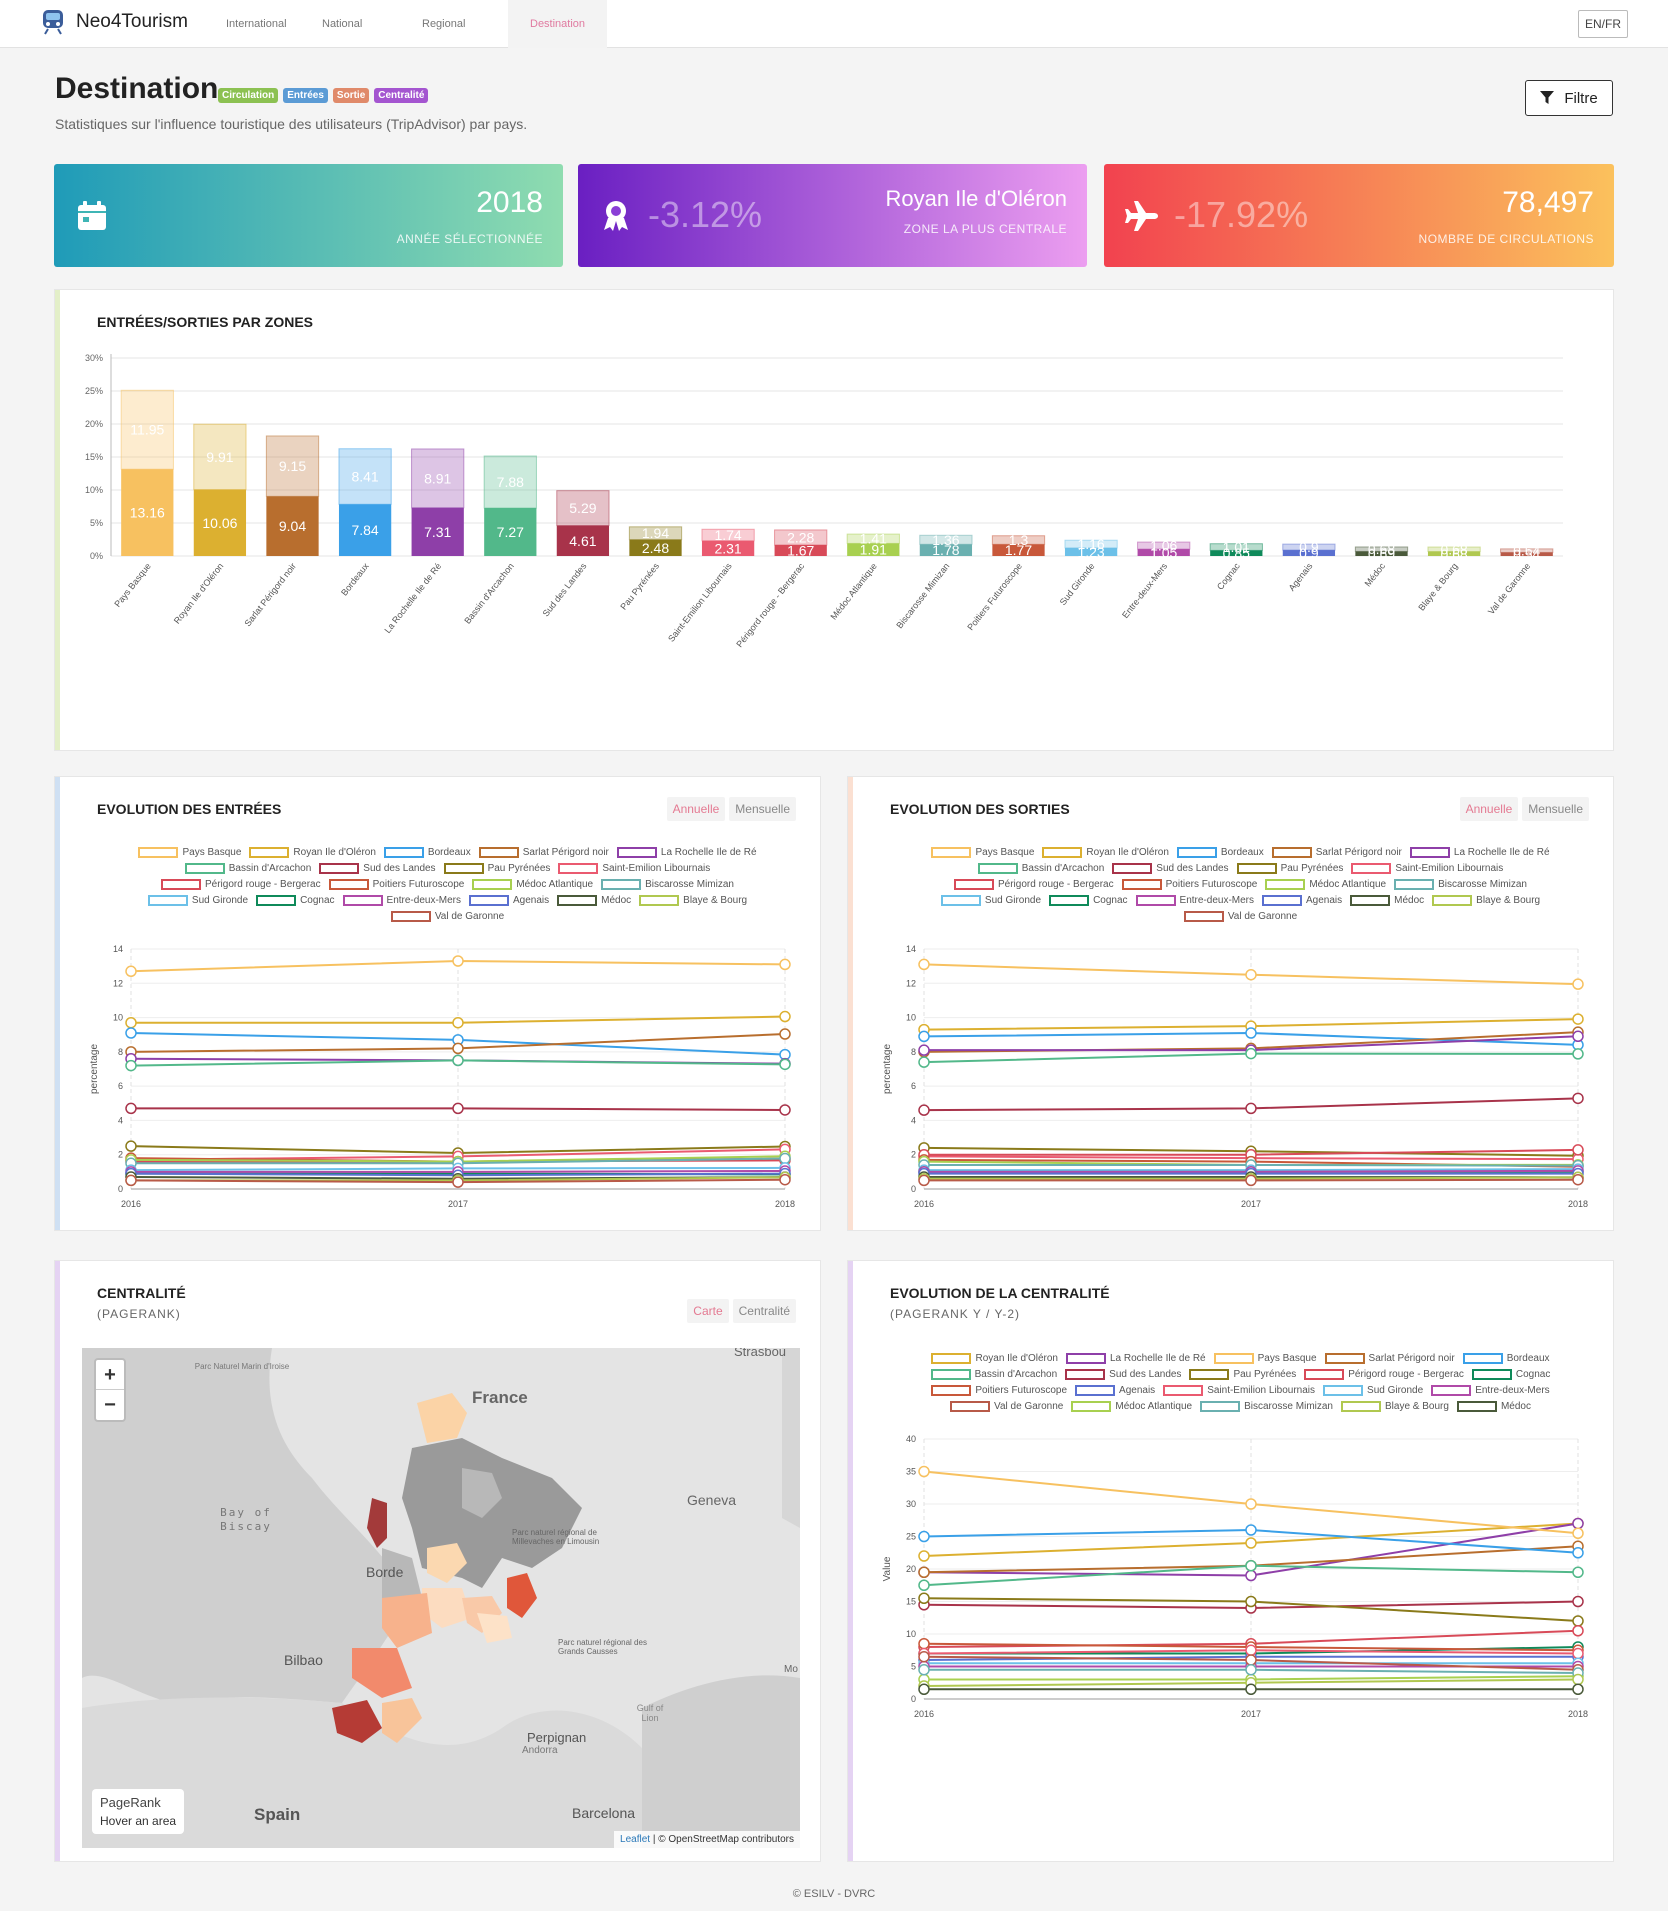  Describe the element at coordinates (924, 1644) in the screenshot. I see `series-point-poitiers-futuroscope` at that location.